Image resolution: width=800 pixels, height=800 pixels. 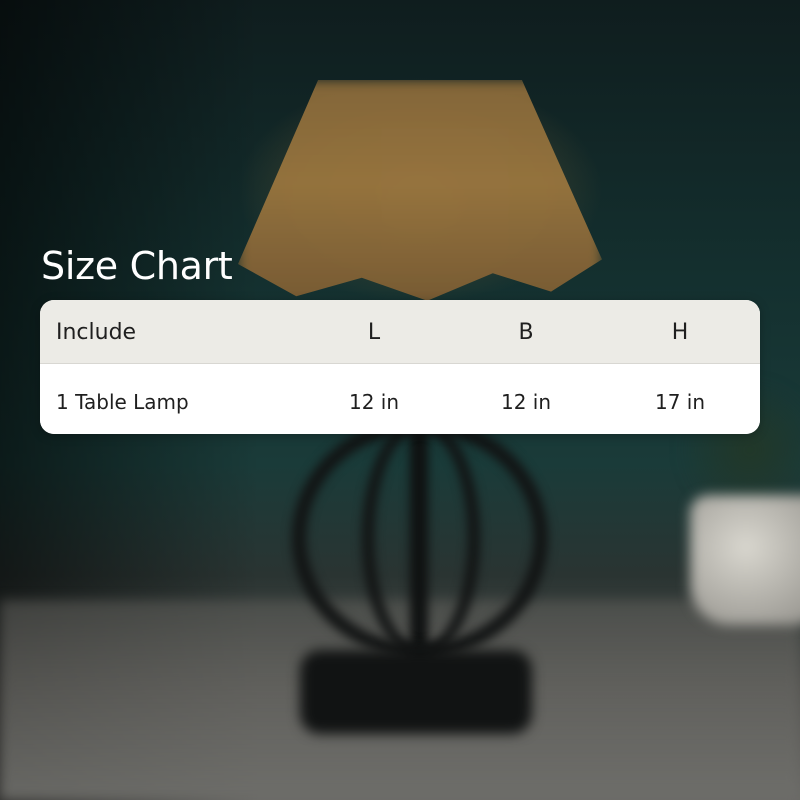 What do you see at coordinates (374, 402) in the screenshot?
I see `cell-length: 12 in` at bounding box center [374, 402].